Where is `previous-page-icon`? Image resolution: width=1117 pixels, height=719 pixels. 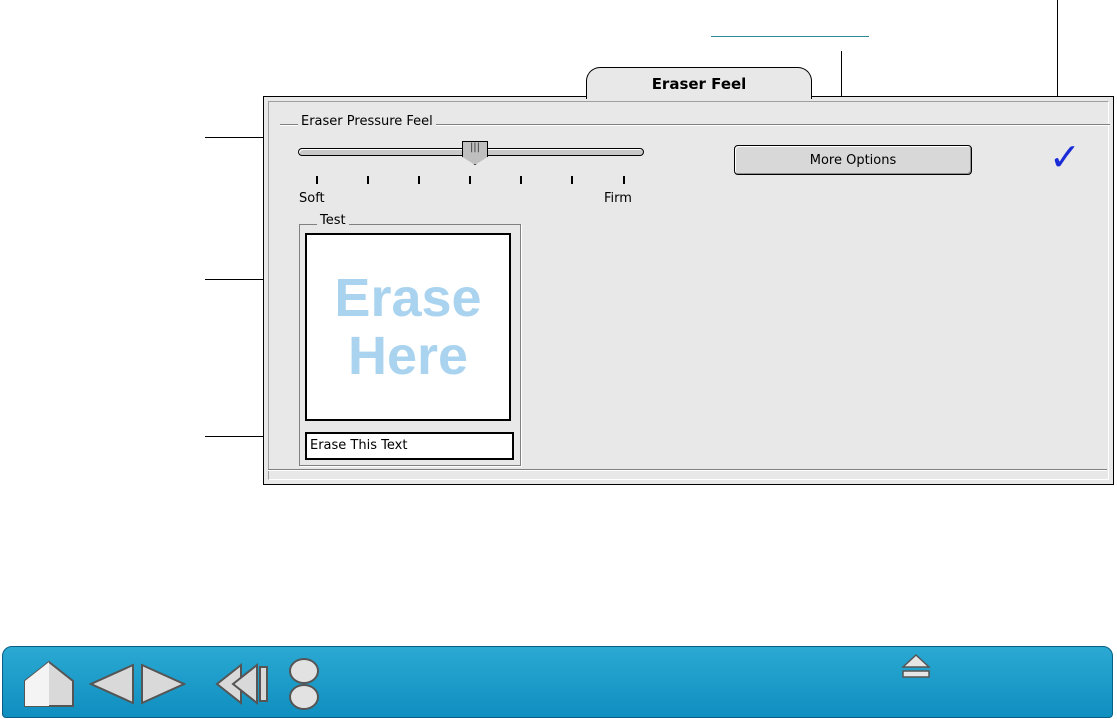 previous-page-icon is located at coordinates (112, 684).